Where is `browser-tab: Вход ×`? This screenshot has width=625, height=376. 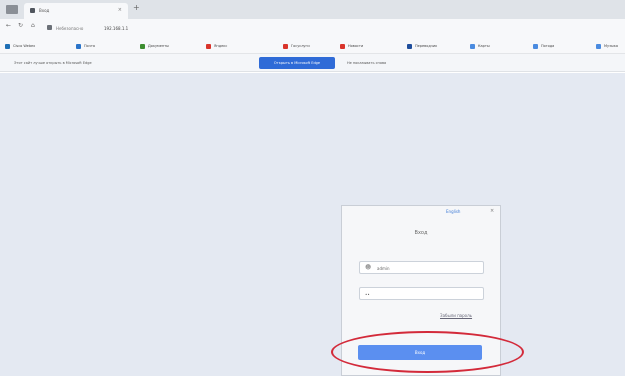
browser-tab: Вход × is located at coordinates (76, 11).